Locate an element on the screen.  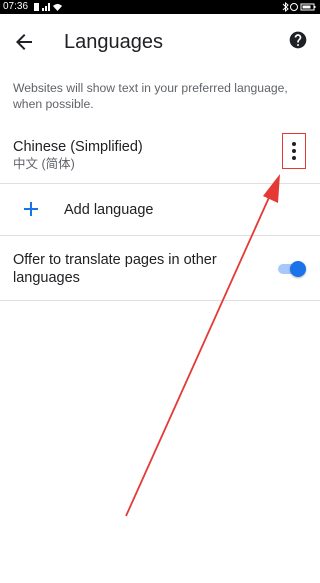
add-language-label: Add language is located at coordinates (109, 210).